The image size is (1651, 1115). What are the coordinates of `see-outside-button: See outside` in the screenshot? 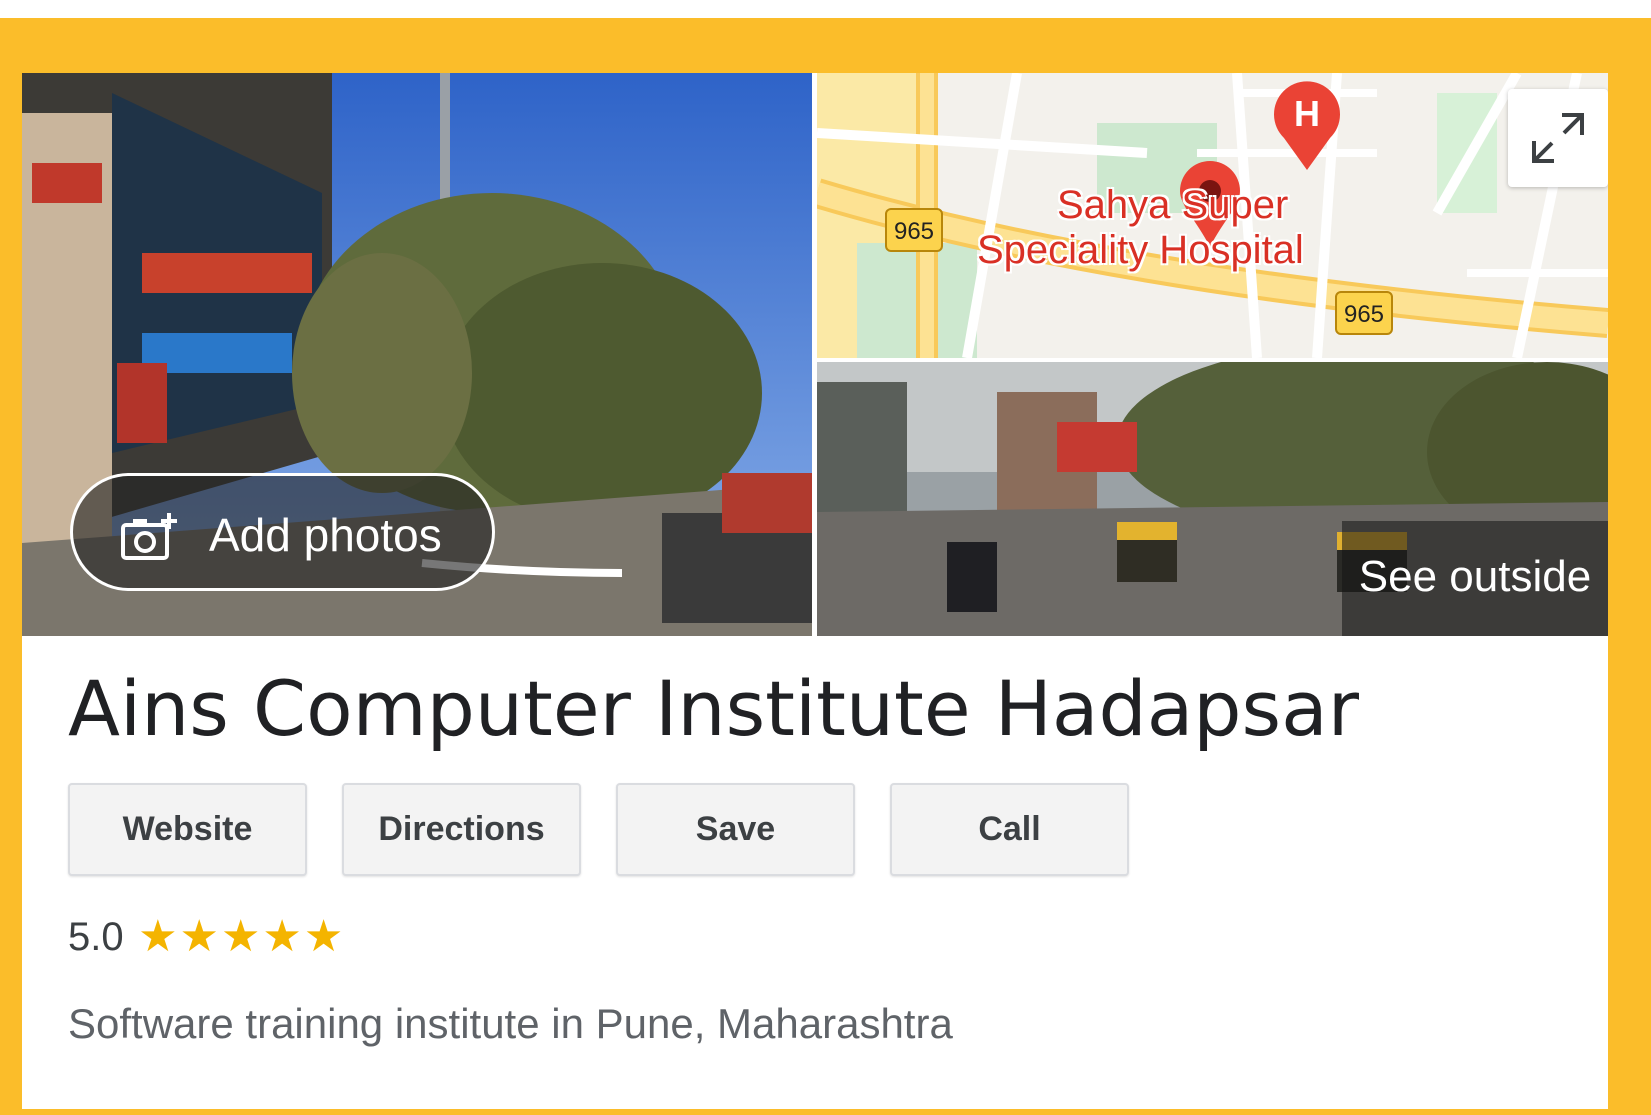 It's located at (1475, 578).